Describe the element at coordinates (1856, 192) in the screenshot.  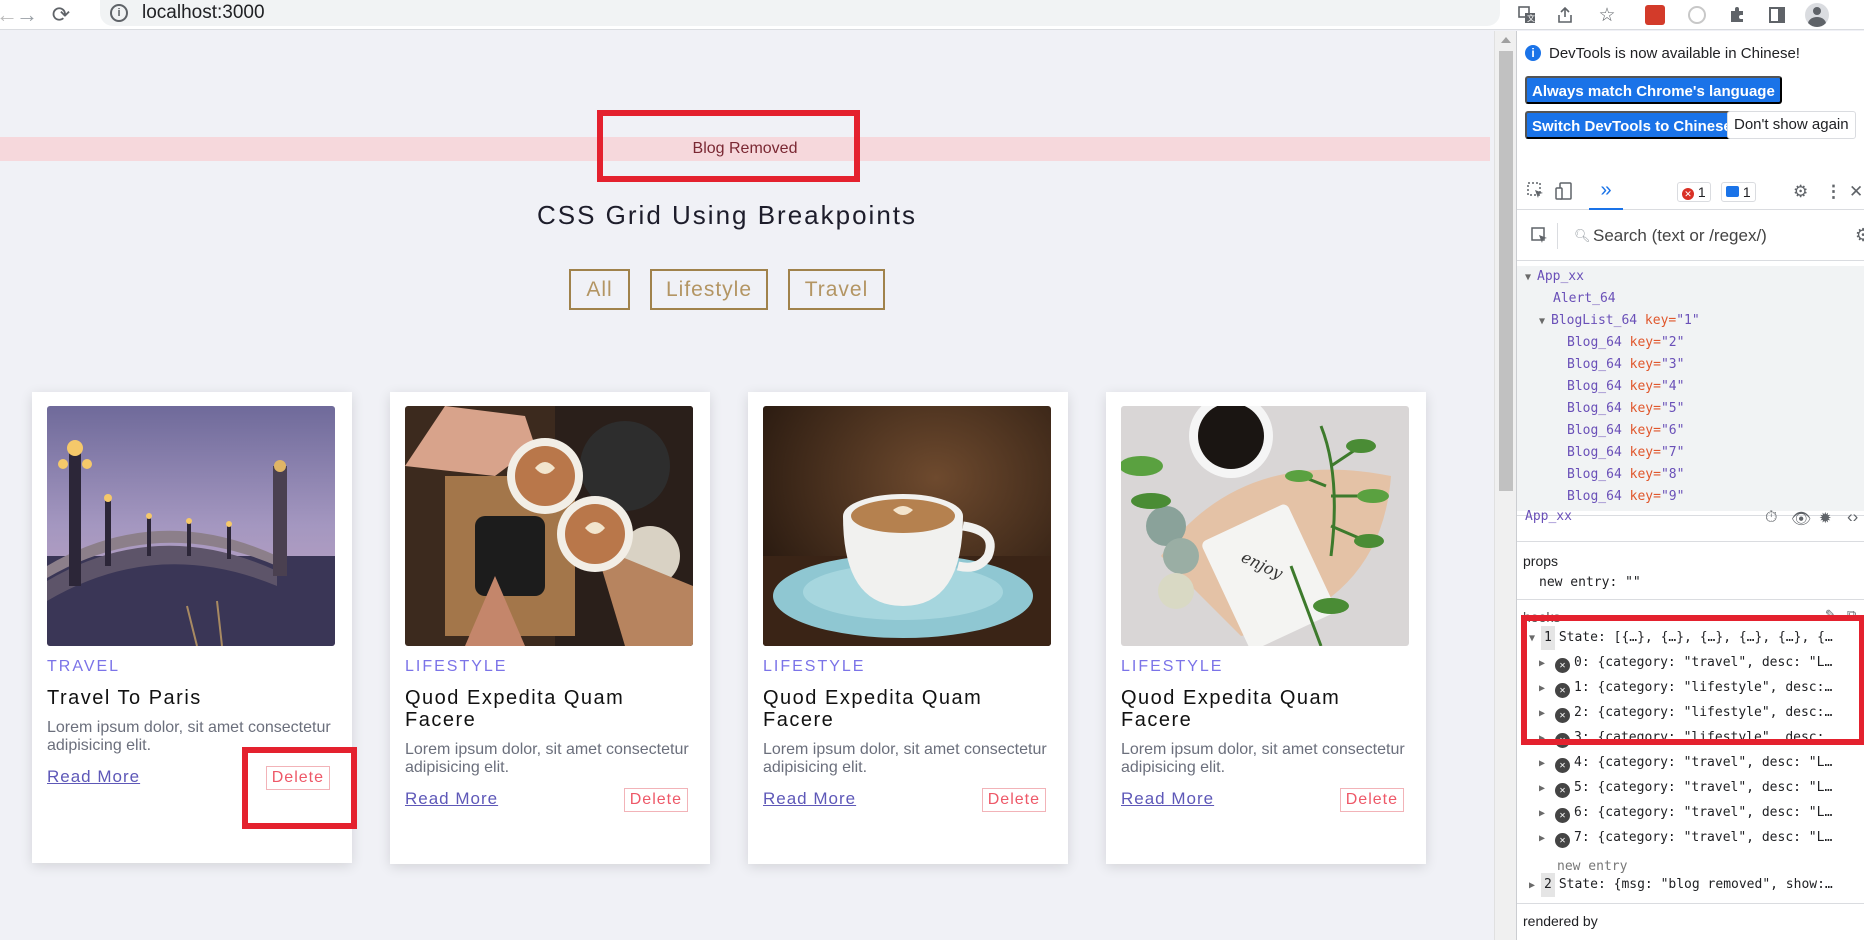
I see `close-devtools-icon: ✕` at that location.